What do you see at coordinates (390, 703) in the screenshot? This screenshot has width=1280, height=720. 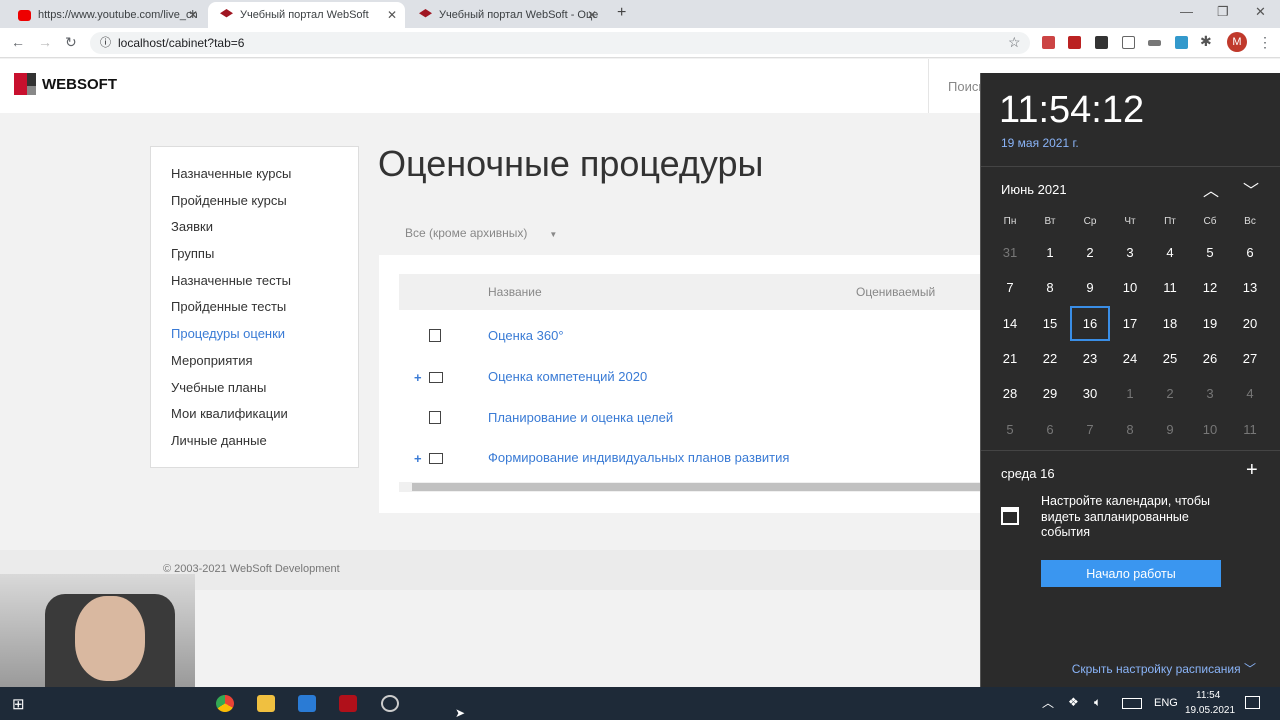 I see `obs-icon` at bounding box center [390, 703].